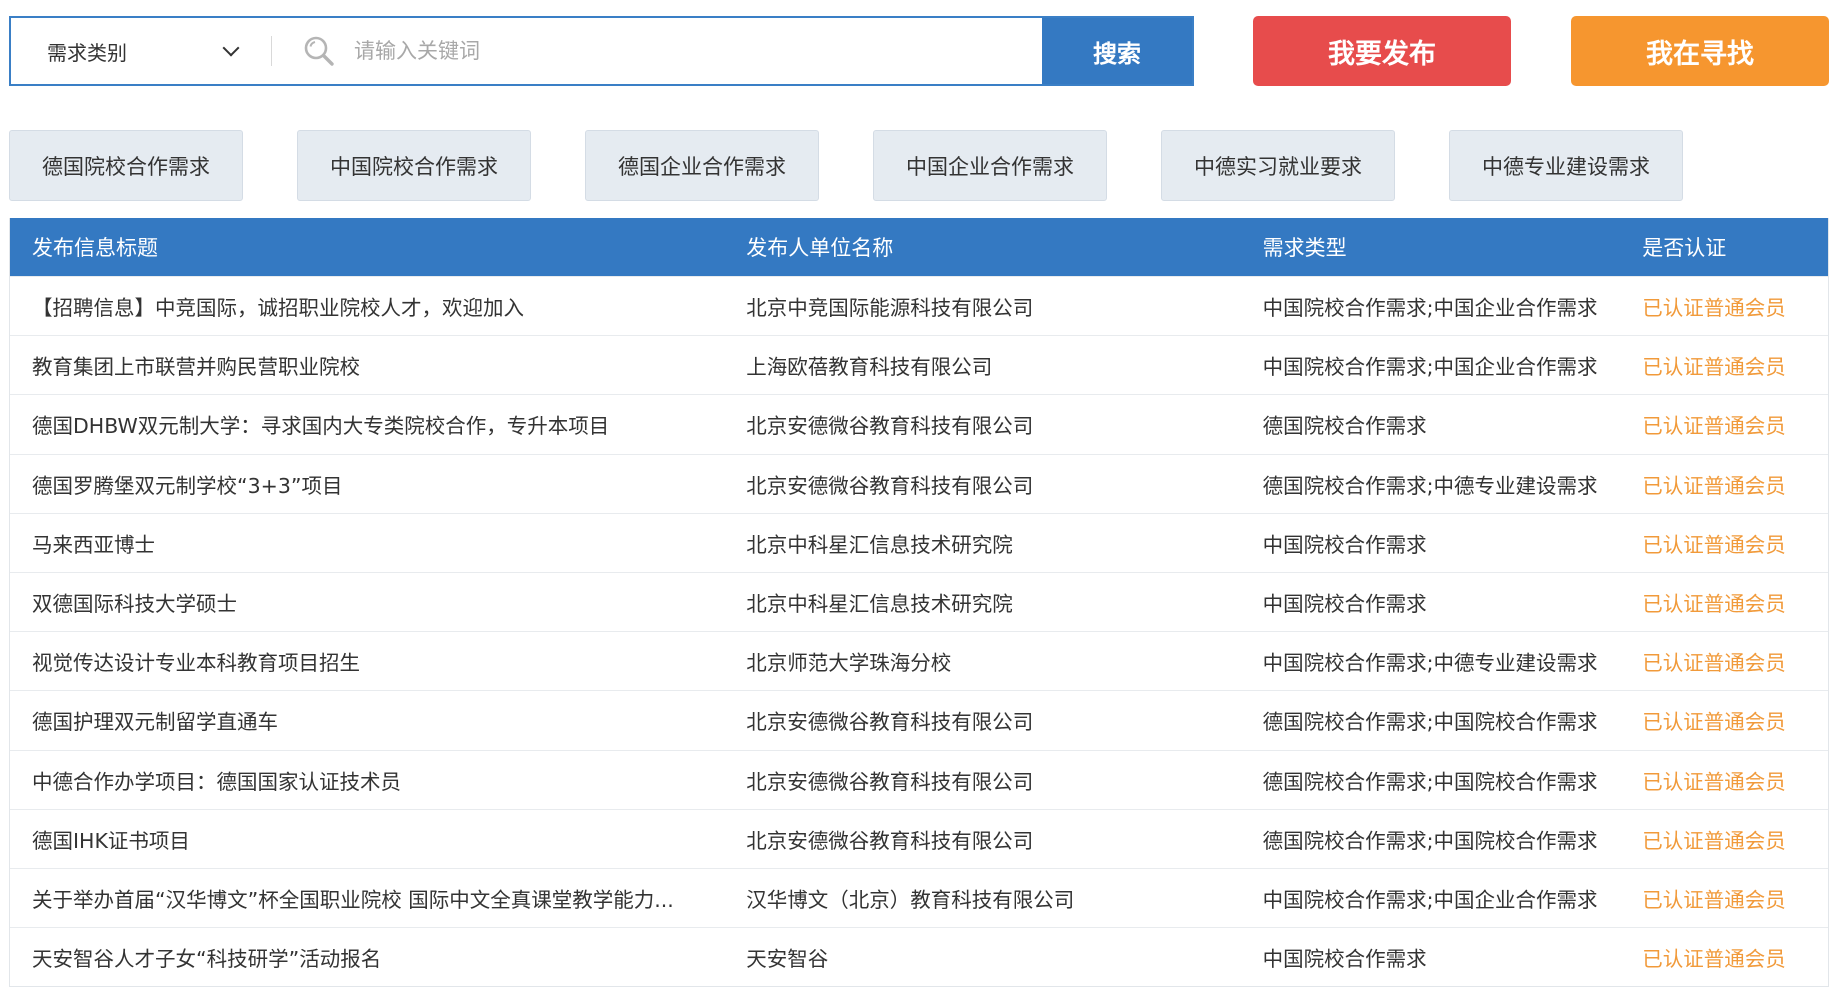 This screenshot has width=1837, height=988. I want to click on tab-internship-employment: 中德实习就业要求, so click(1278, 165).